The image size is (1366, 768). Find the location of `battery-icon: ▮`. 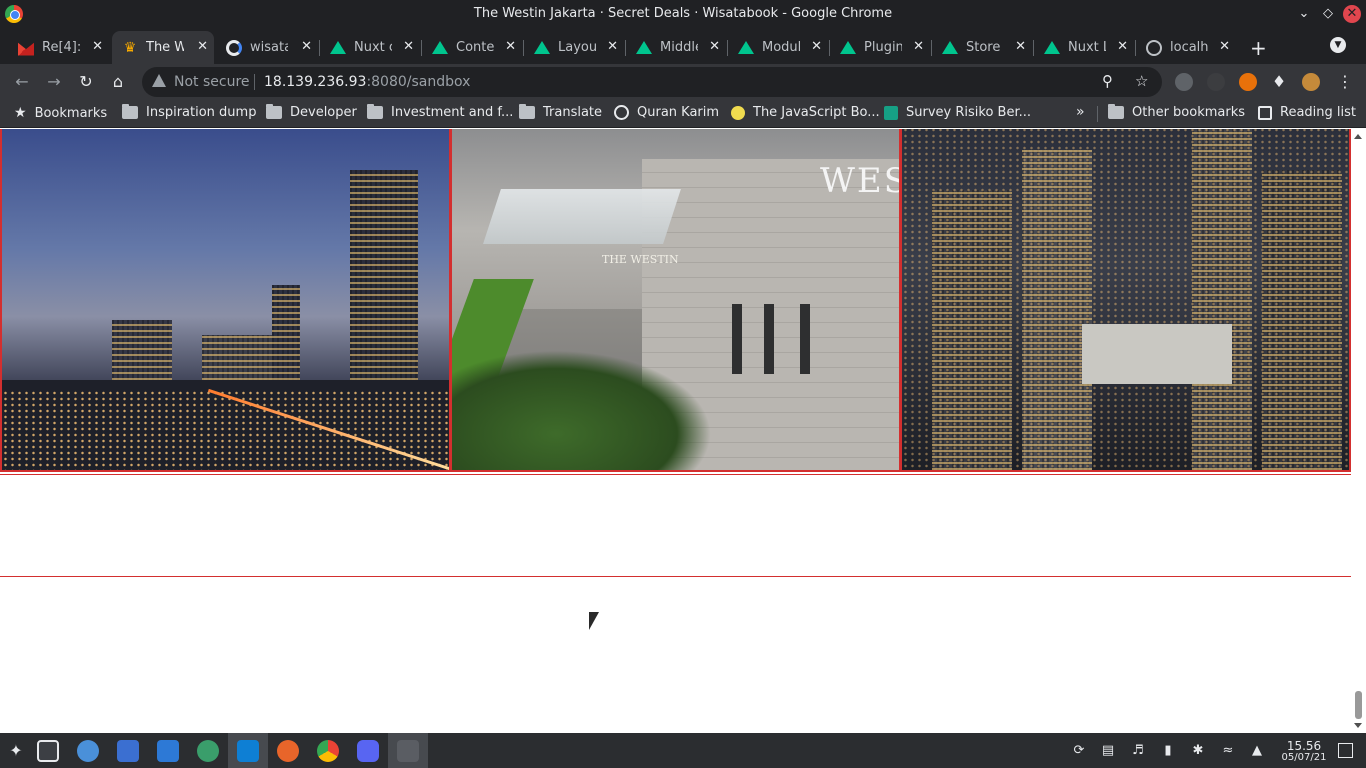

battery-icon: ▮ is located at coordinates (1168, 751).